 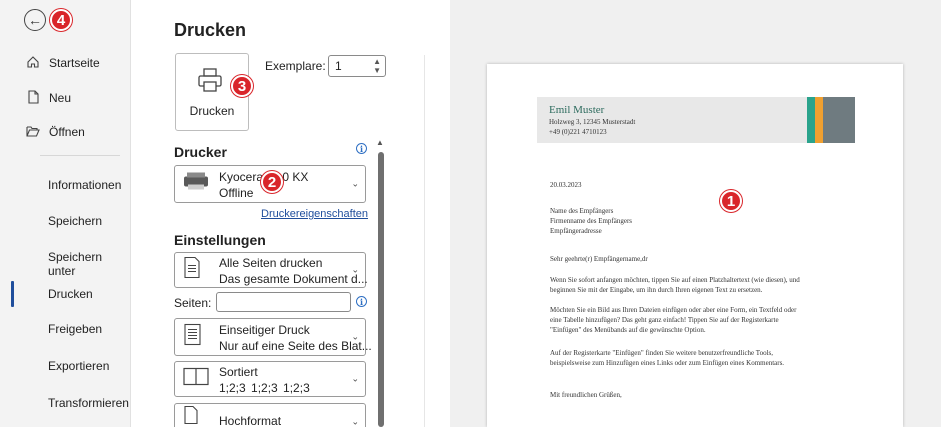 I want to click on nav-item-speichern-unter: Speichern unter, so click(x=89, y=264).